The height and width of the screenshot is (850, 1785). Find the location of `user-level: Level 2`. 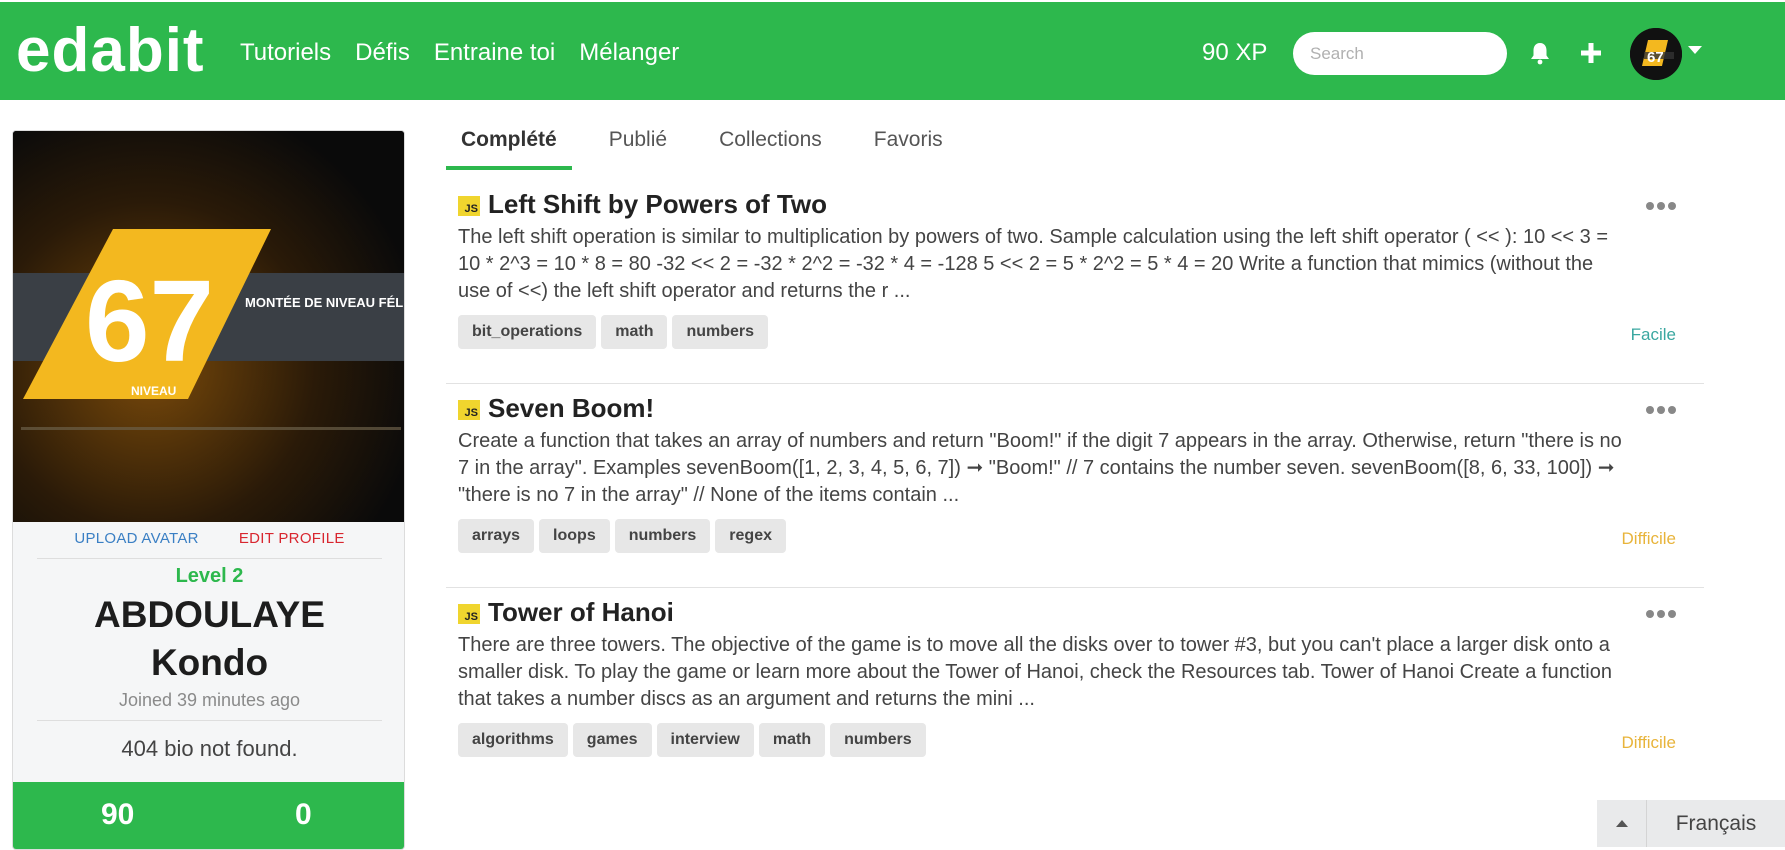

user-level: Level 2 is located at coordinates (209, 576).